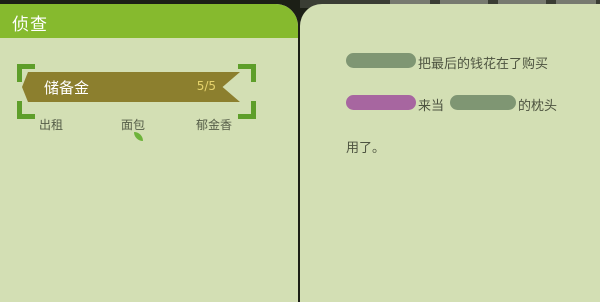 This screenshot has height=302, width=600. Describe the element at coordinates (30, 25) in the screenshot. I see `panel-title: 侦查` at that location.